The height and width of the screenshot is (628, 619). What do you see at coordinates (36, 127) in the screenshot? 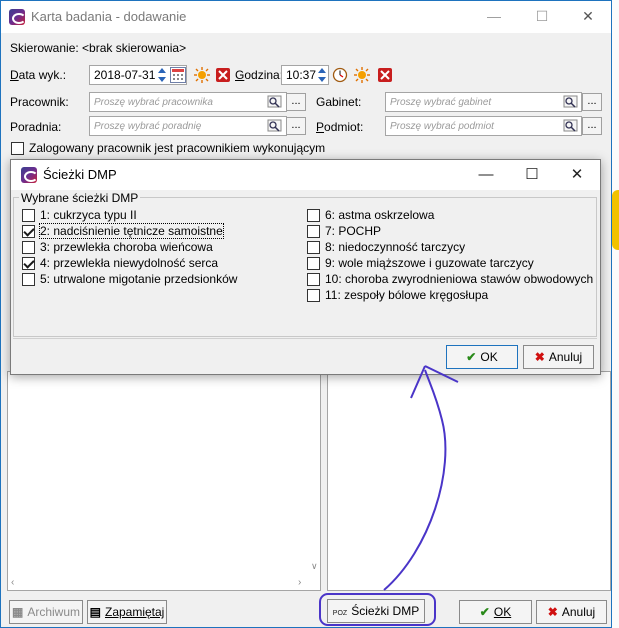
I see `clinic-label: Poradnia:` at bounding box center [36, 127].